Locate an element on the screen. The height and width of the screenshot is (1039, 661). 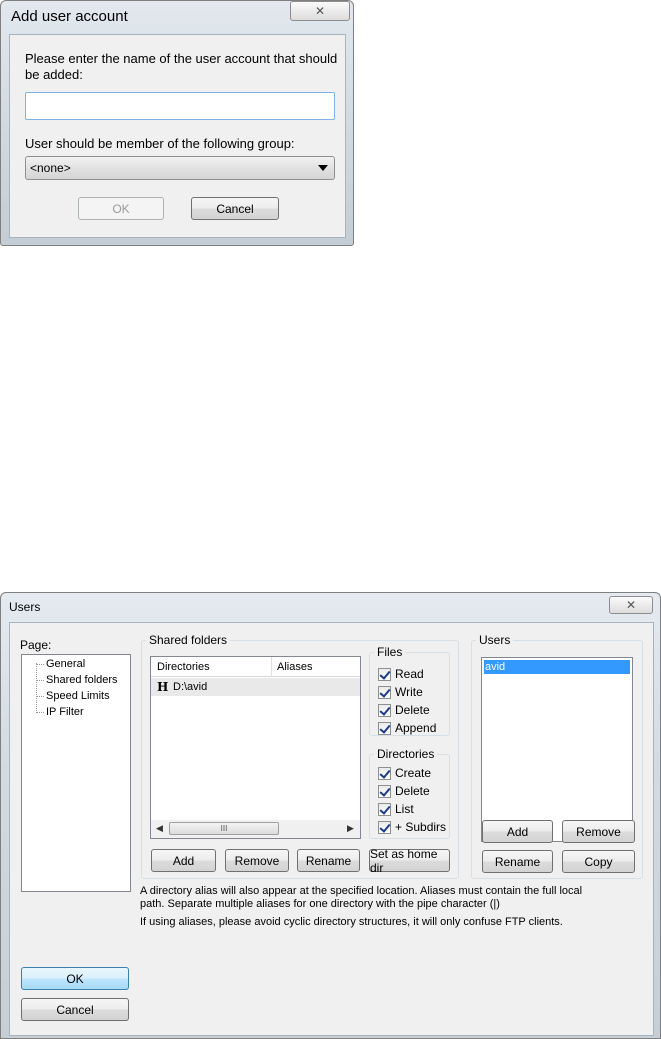
subdirs-checkbox: + Subdirs is located at coordinates (412, 827).